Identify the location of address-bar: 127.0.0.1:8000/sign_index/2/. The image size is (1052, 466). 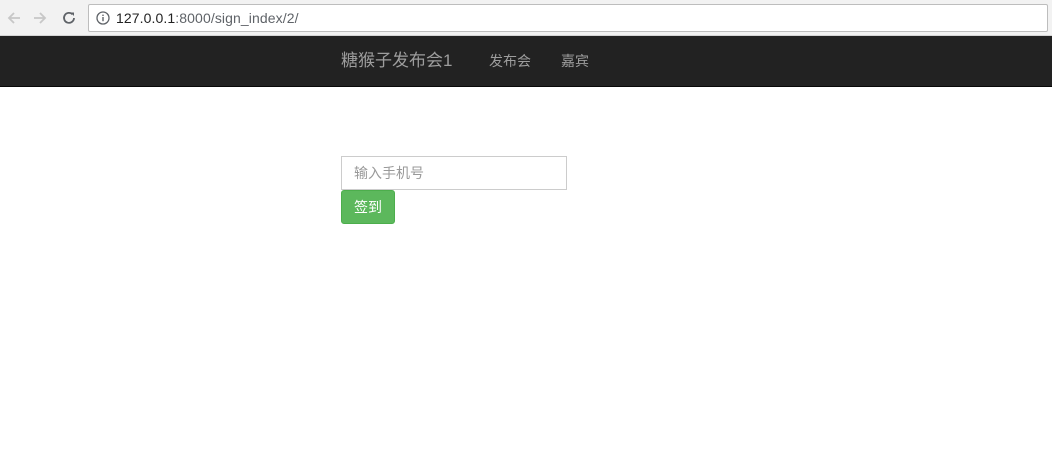
(568, 18).